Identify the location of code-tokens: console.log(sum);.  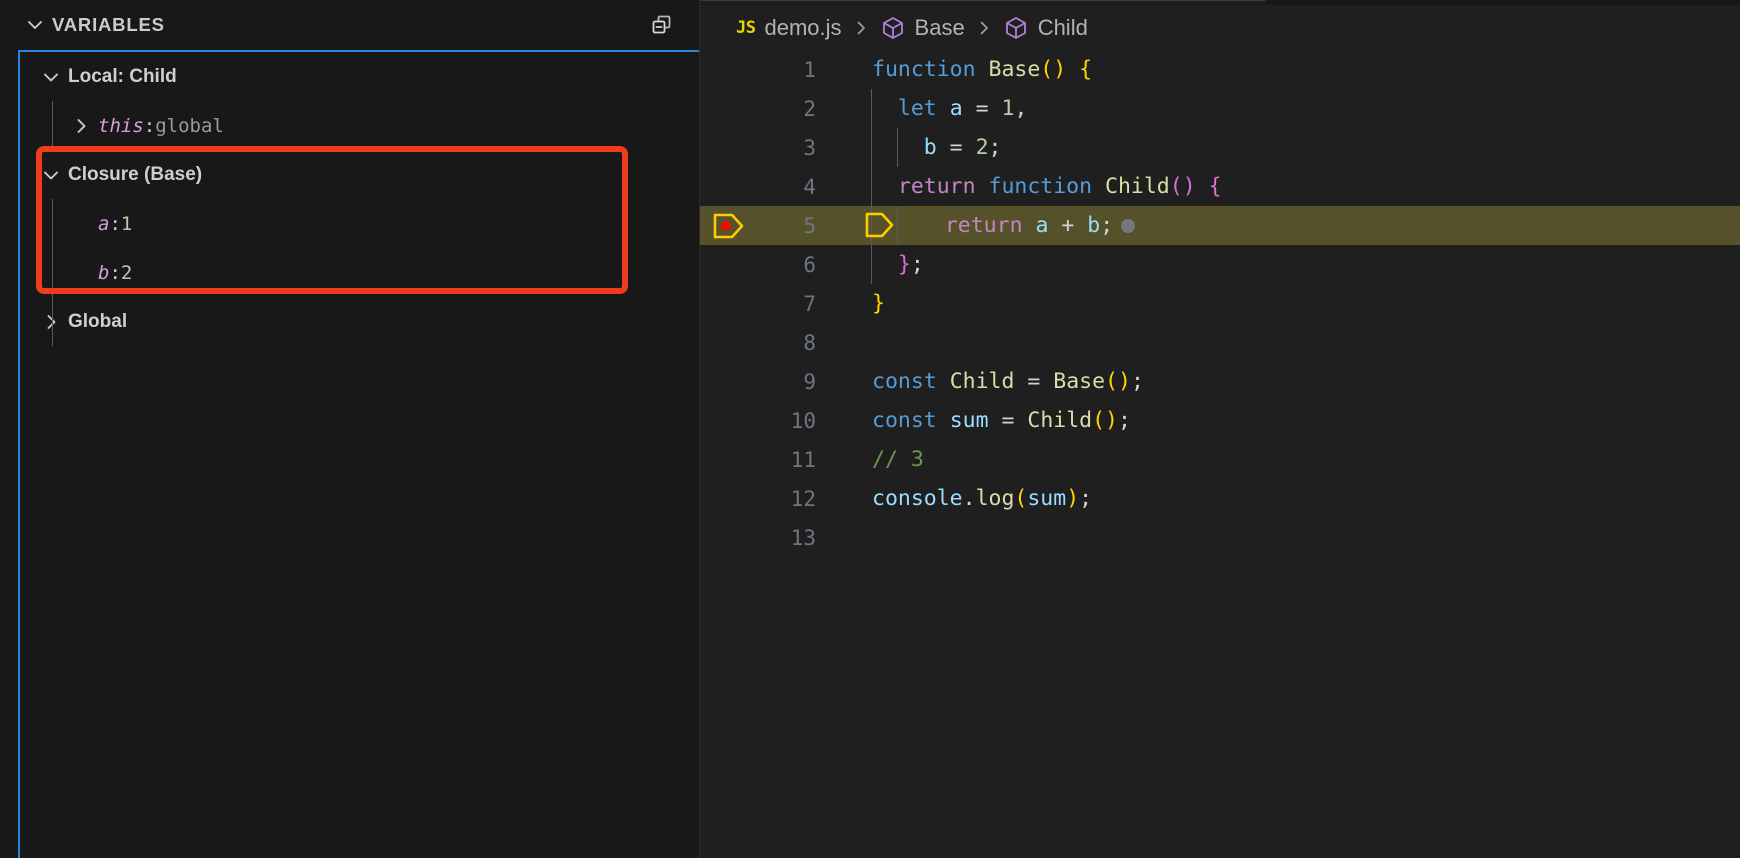
(982, 498).